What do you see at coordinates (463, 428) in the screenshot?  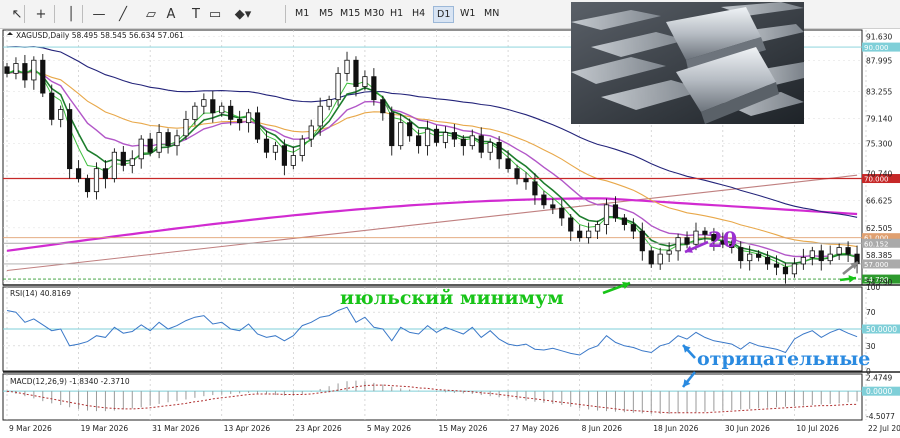 I see `date-tick-label: 15 May 2026` at bounding box center [463, 428].